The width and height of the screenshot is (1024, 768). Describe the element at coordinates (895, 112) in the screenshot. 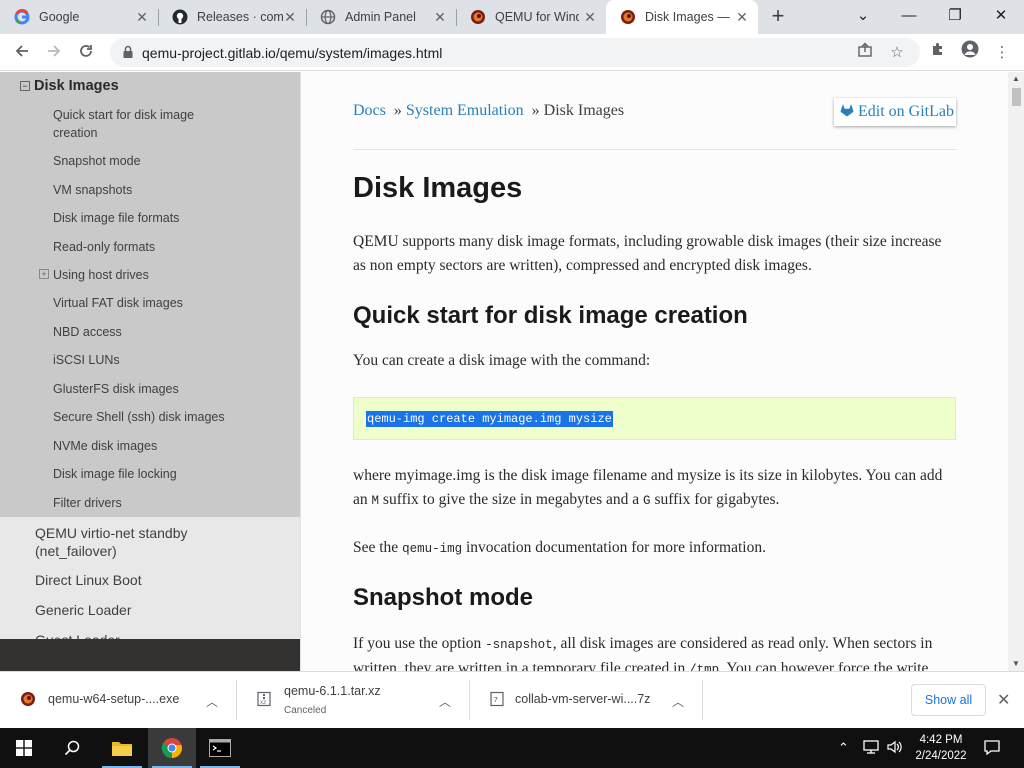

I see `edit-on-gitlab-button: Edit on GitLab` at that location.